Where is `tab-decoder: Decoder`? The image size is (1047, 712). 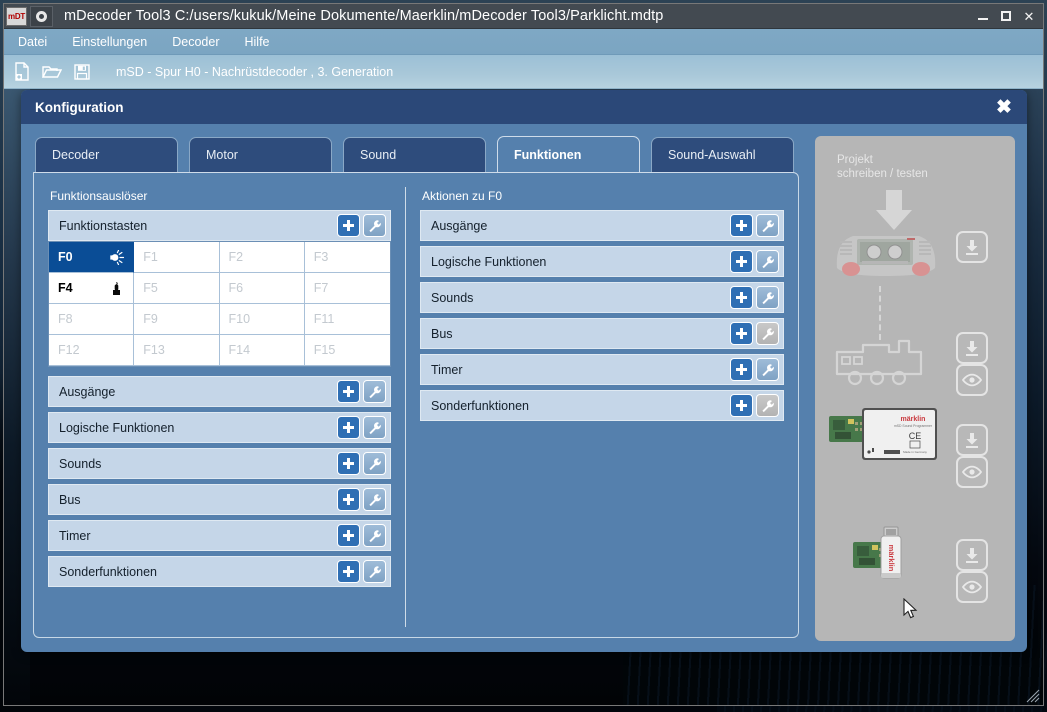 tab-decoder: Decoder is located at coordinates (106, 154).